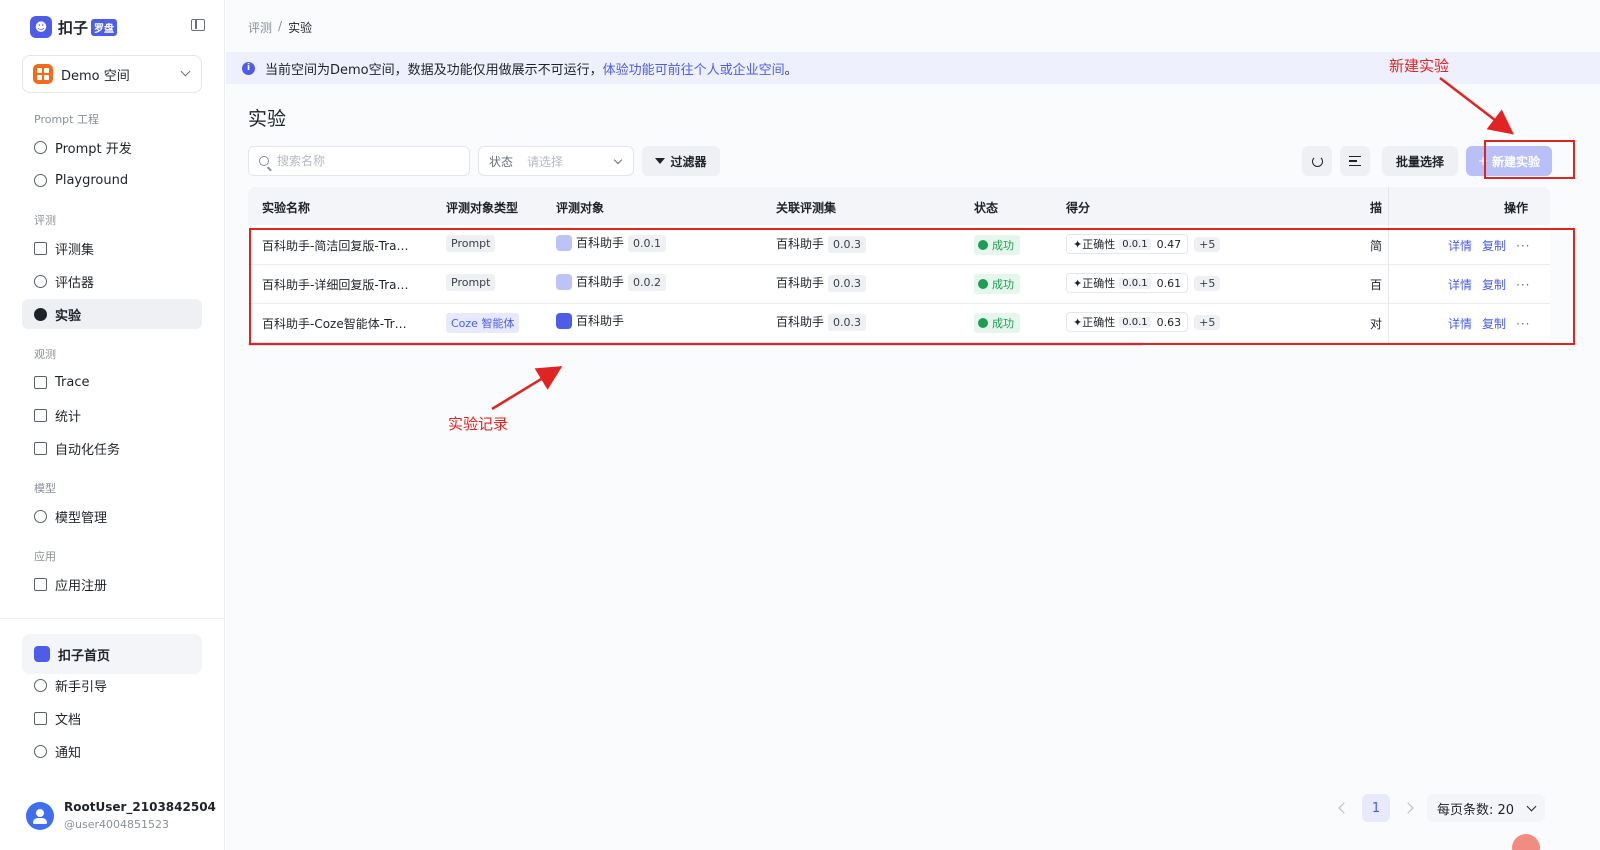  What do you see at coordinates (112, 314) in the screenshot?
I see `sidebar-item-experiment: 实验` at bounding box center [112, 314].